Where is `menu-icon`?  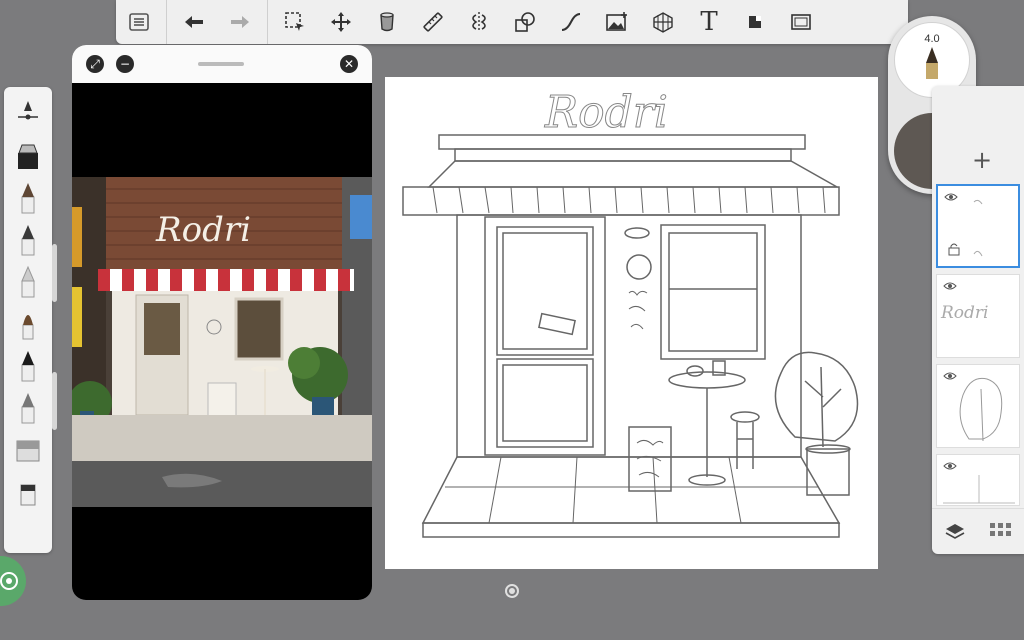
menu-icon is located at coordinates (139, 22).